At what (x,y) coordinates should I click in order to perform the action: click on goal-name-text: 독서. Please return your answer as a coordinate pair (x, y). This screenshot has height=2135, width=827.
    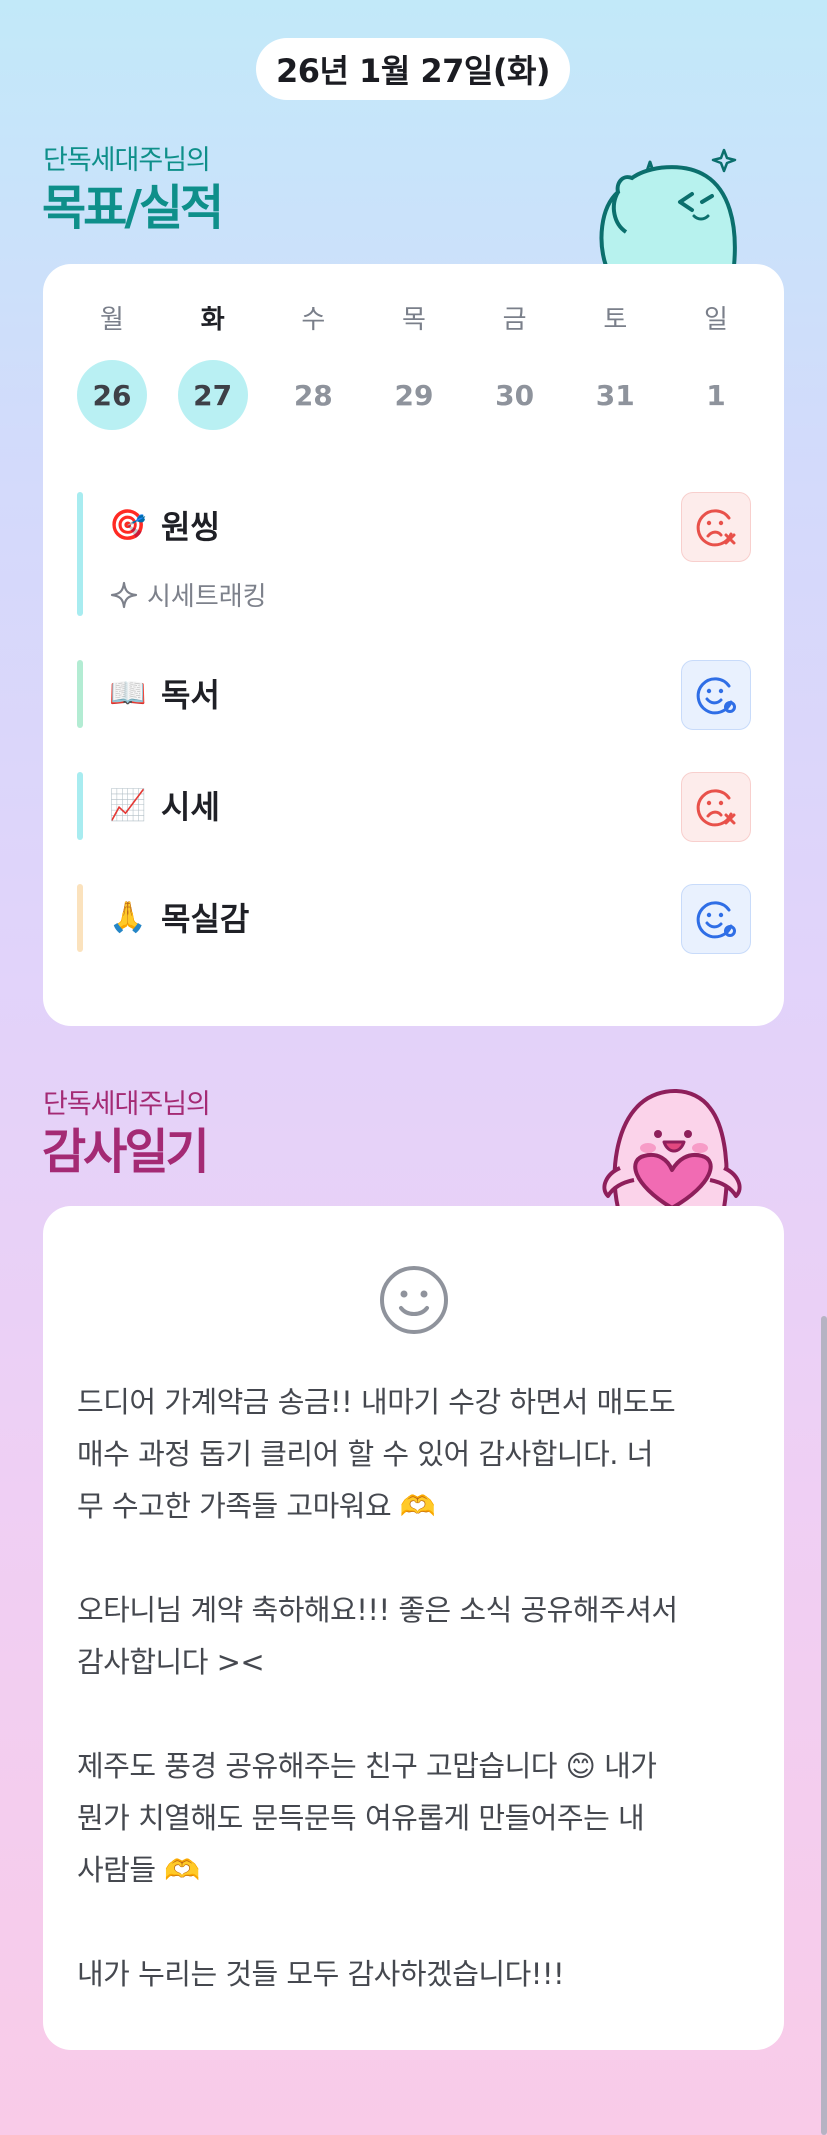
    Looking at the image, I should click on (190, 695).